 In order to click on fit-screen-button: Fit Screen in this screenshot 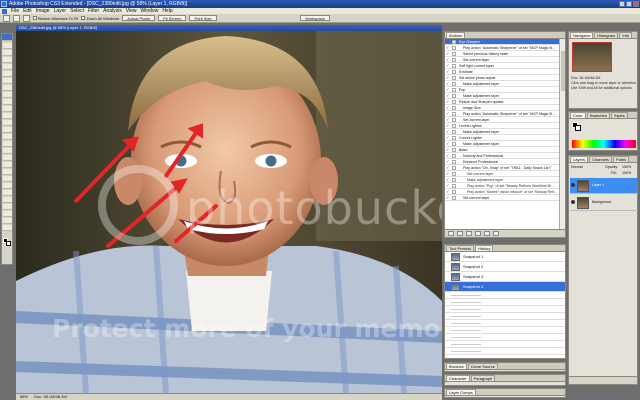, I will do `click(172, 18)`.